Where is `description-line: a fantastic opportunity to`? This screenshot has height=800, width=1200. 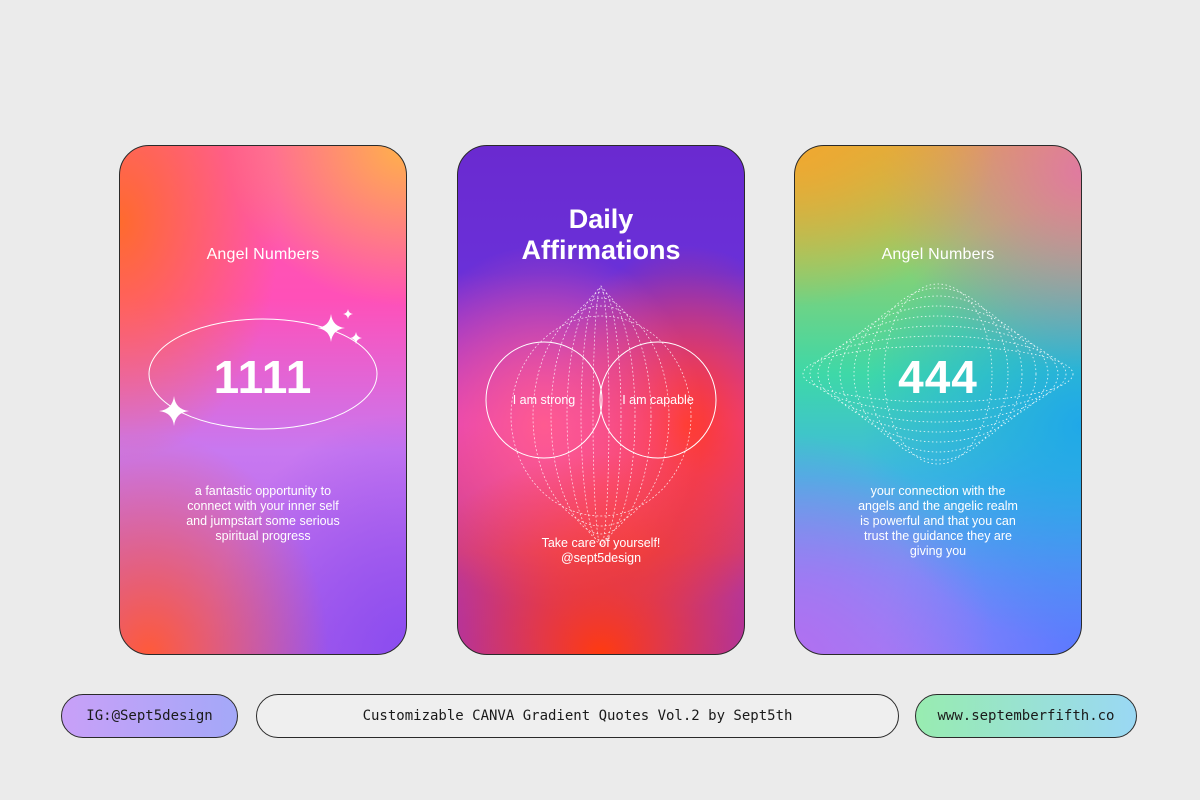 description-line: a fantastic opportunity to is located at coordinates (263, 491).